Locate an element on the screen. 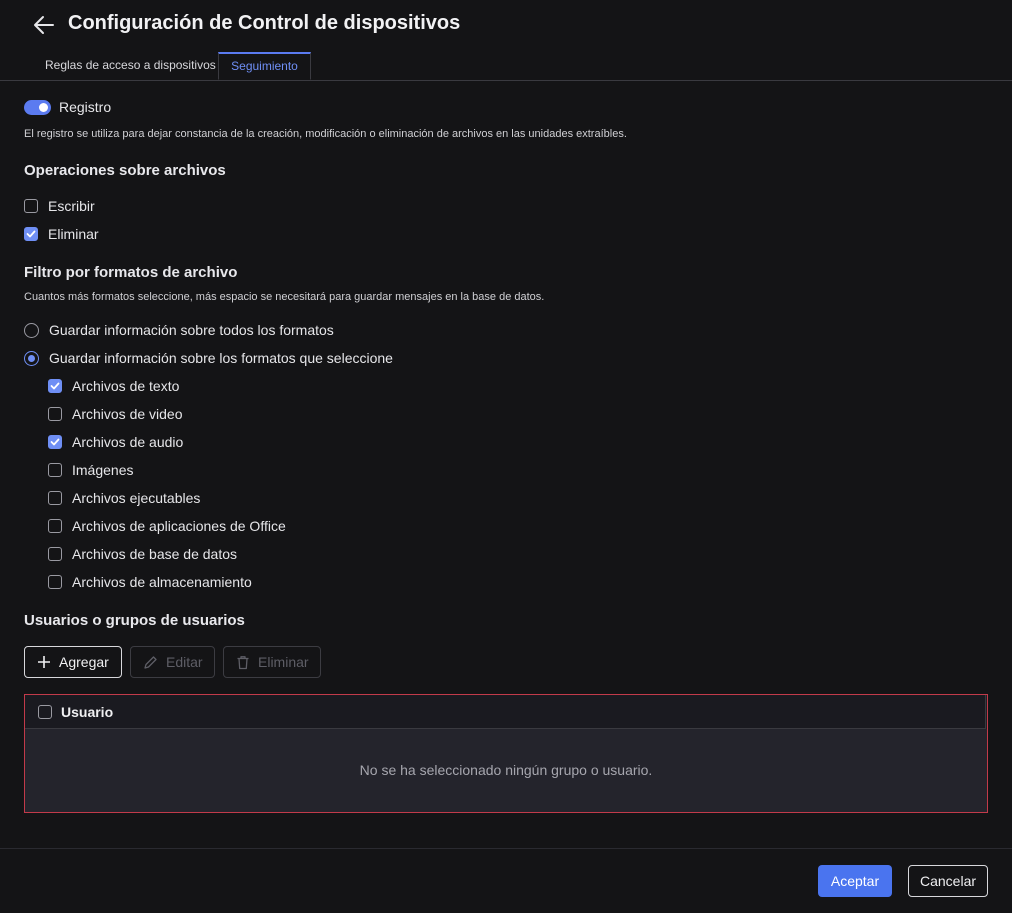  select-all-checkbox is located at coordinates (45, 712).